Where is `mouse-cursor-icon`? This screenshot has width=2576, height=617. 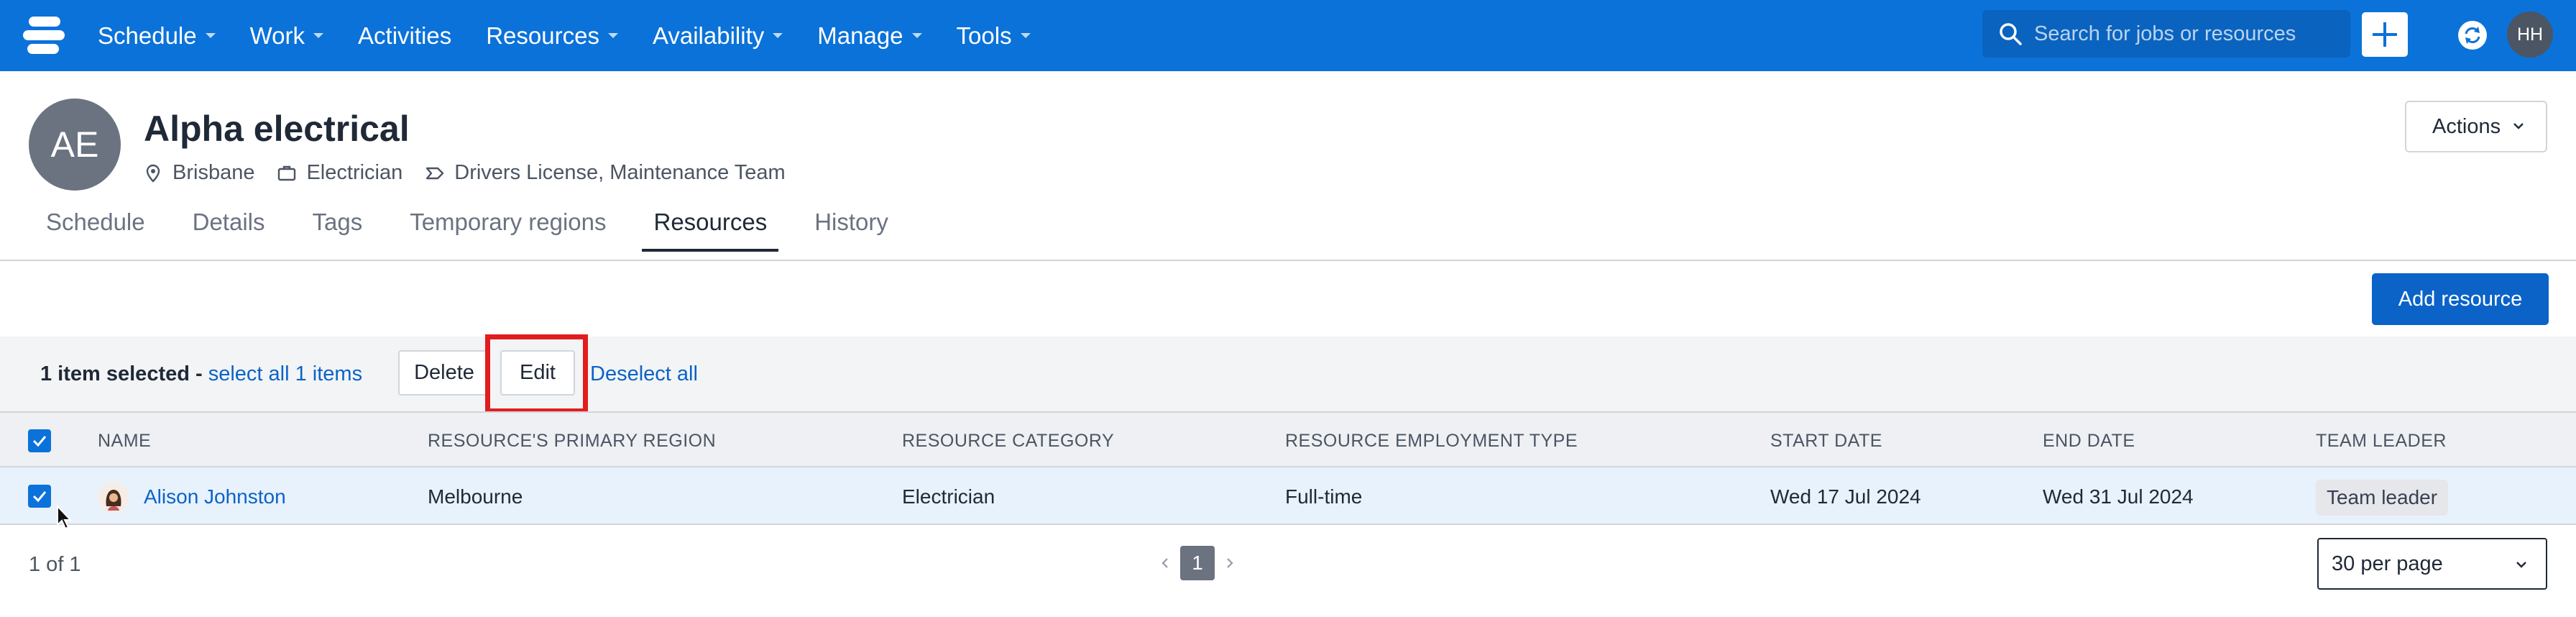
mouse-cursor-icon is located at coordinates (65, 517).